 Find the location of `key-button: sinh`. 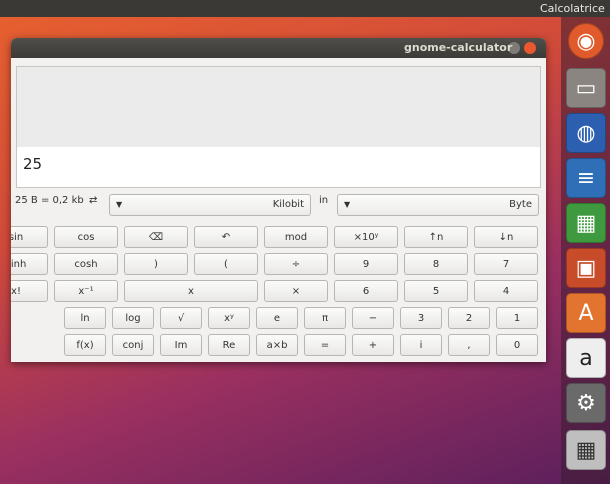

key-button: sinh is located at coordinates (29, 264).